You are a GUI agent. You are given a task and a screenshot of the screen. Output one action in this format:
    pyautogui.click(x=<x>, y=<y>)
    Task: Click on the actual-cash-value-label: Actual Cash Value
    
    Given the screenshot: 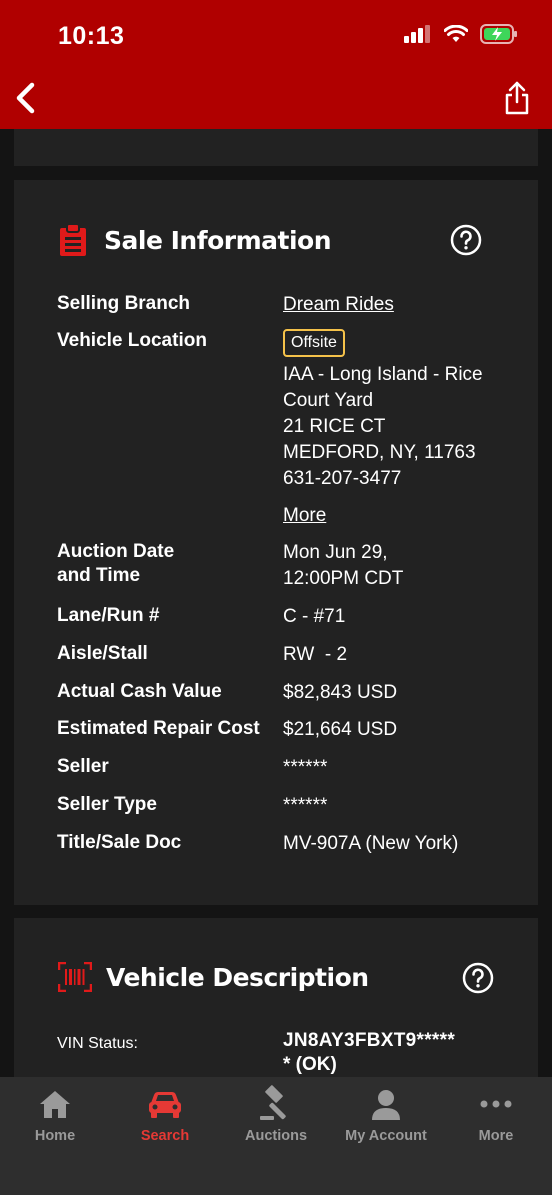 What is the action you would take?
    pyautogui.click(x=139, y=691)
    